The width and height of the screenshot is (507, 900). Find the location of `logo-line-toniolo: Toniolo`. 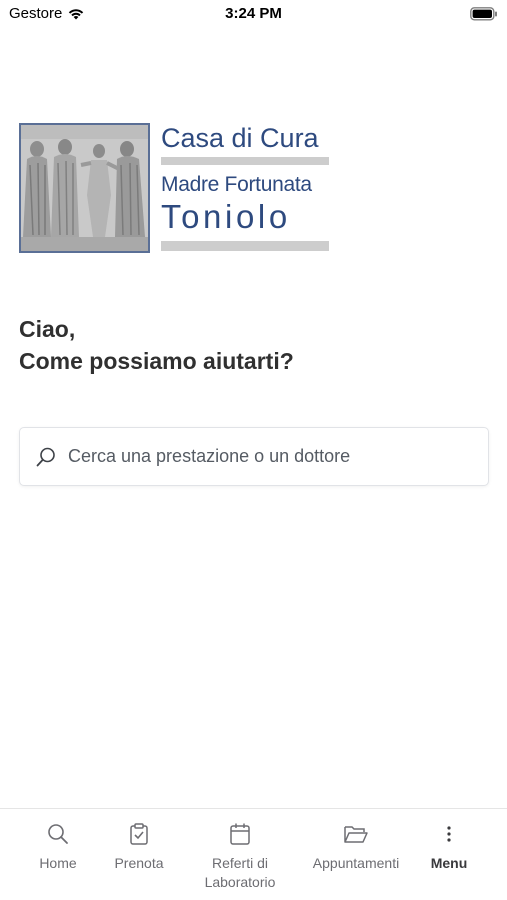

logo-line-toniolo: Toniolo is located at coordinates (226, 216).